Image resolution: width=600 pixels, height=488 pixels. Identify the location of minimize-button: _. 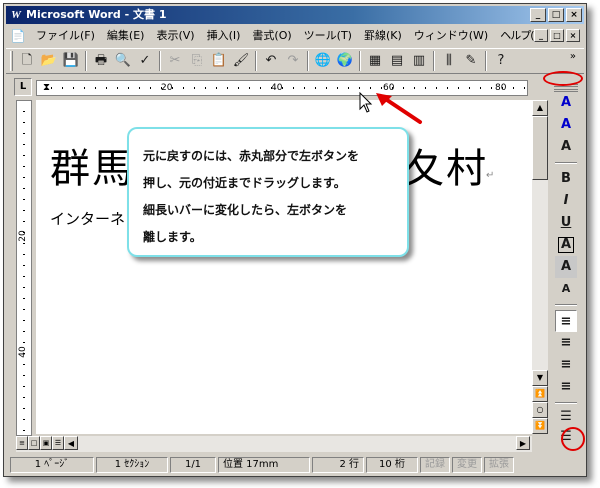
(538, 15).